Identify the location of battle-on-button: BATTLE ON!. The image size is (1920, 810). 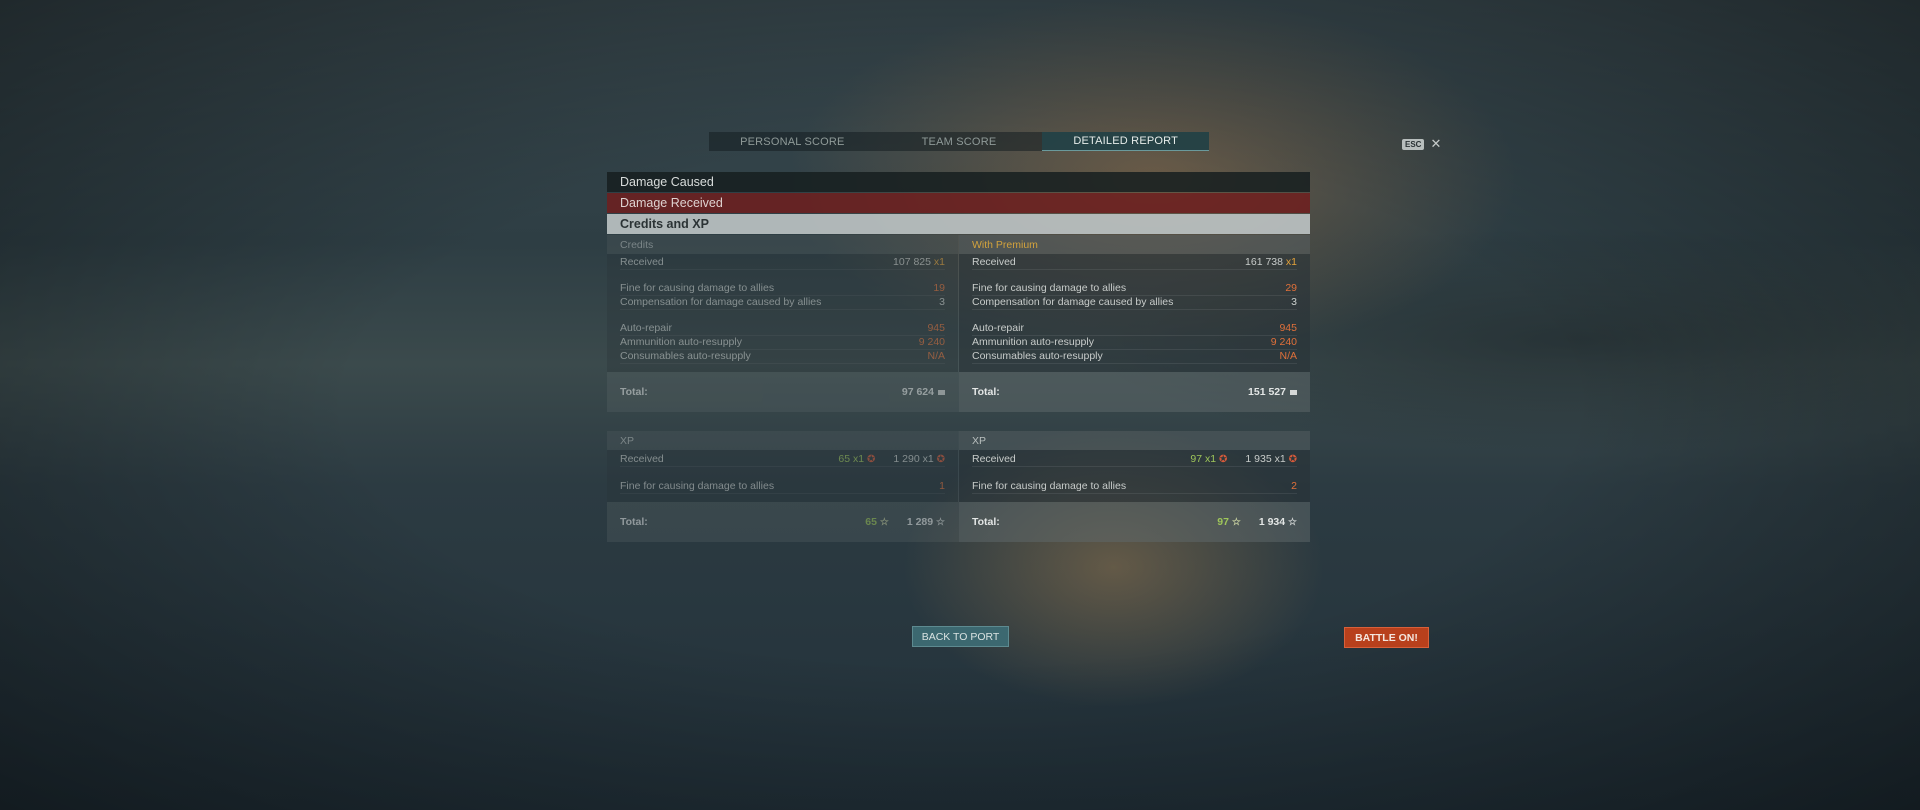
(1386, 637).